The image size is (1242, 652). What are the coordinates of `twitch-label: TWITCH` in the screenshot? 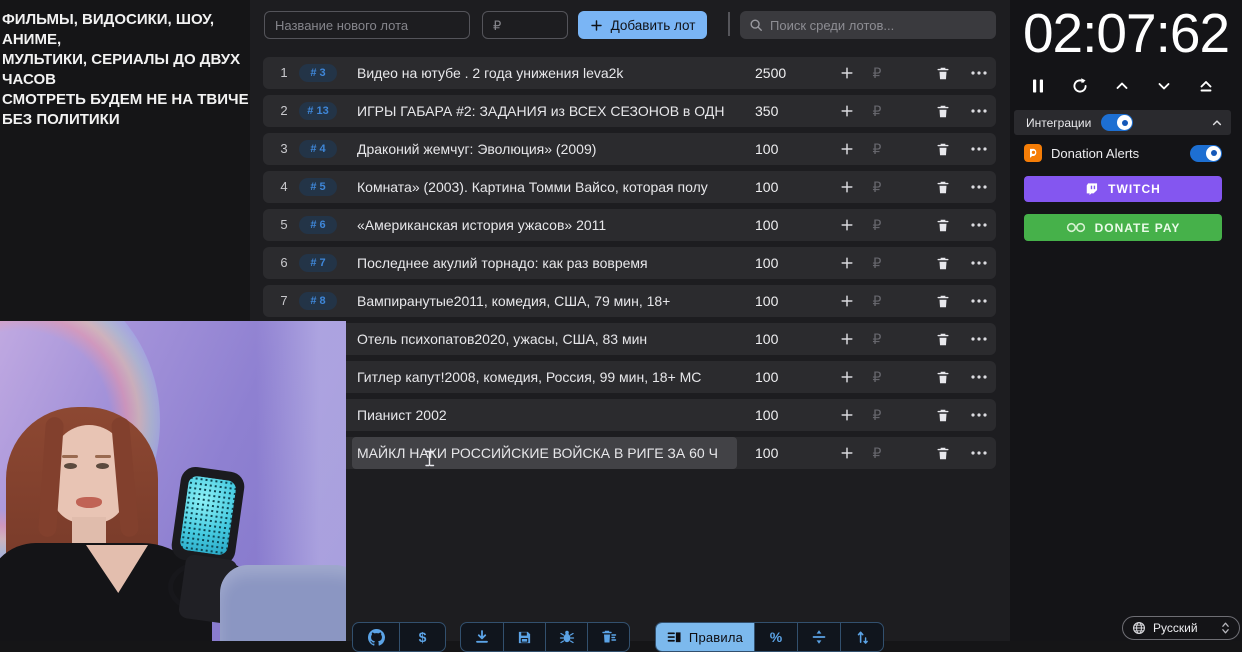 It's located at (1134, 189).